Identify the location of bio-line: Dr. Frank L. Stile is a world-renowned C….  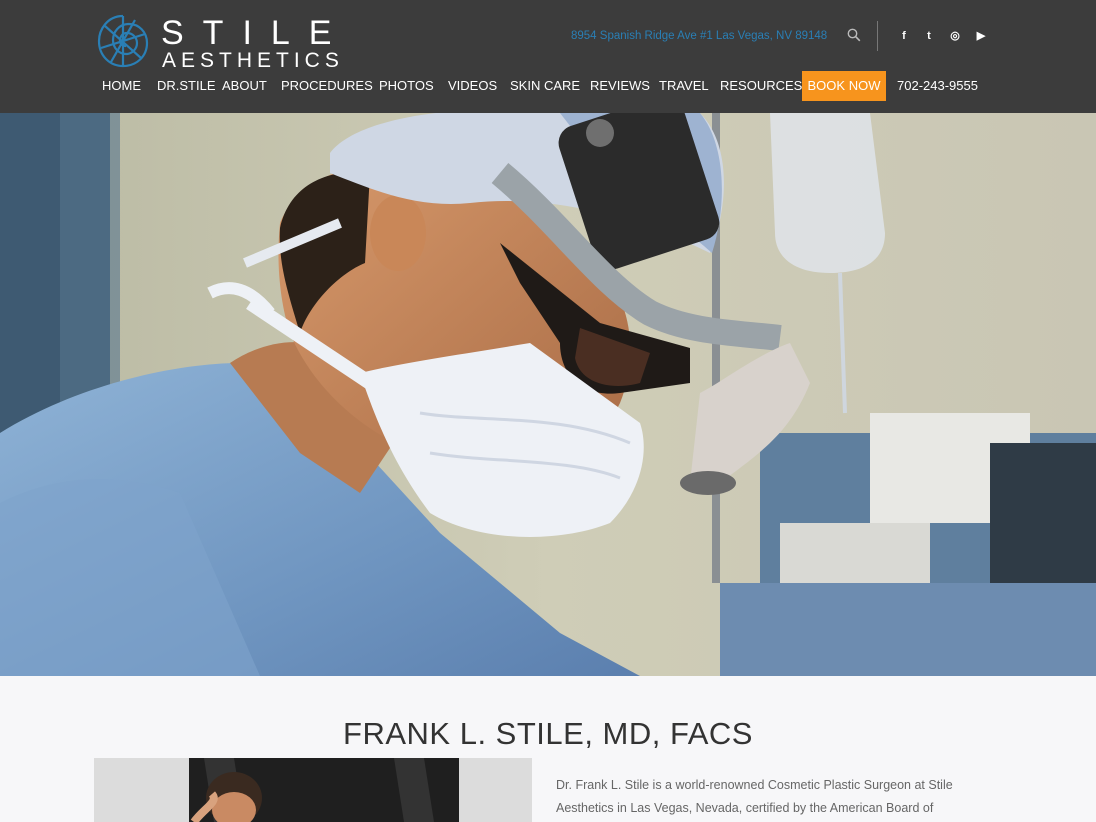
(754, 785).